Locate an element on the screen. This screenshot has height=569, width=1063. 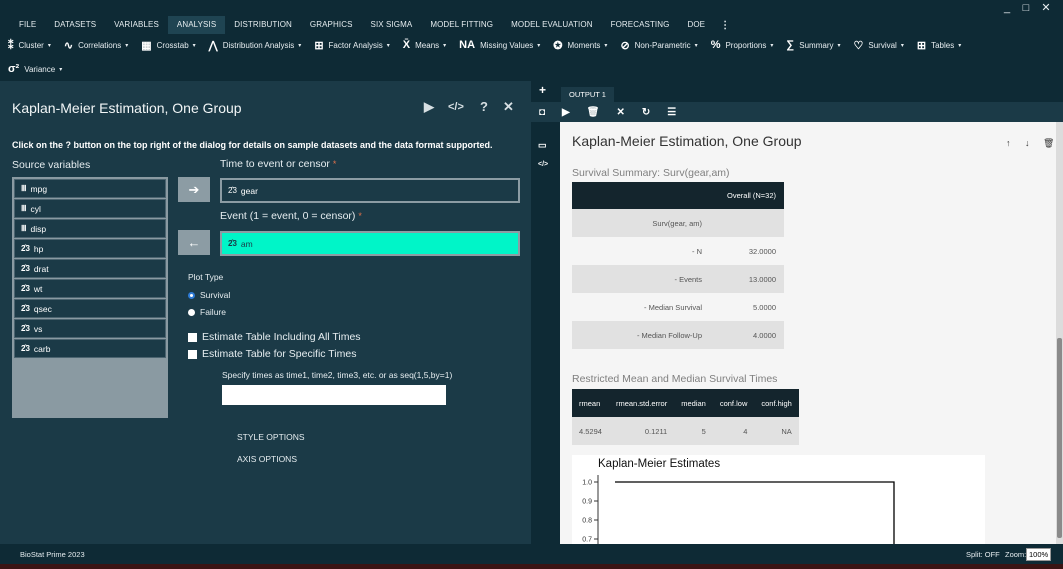
tool-label: Means is located at coordinates (427, 45).